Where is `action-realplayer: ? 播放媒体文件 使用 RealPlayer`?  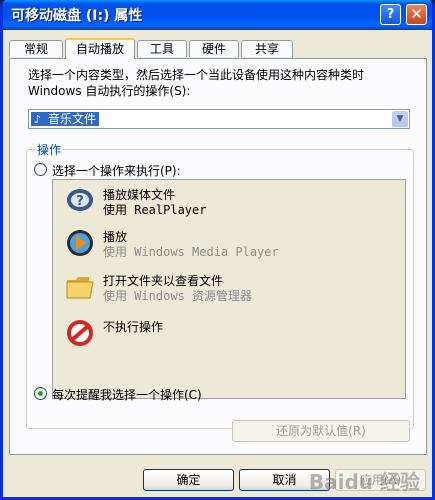
action-realplayer: ? 播放媒体文件 使用 RealPlayer is located at coordinates (230, 203).